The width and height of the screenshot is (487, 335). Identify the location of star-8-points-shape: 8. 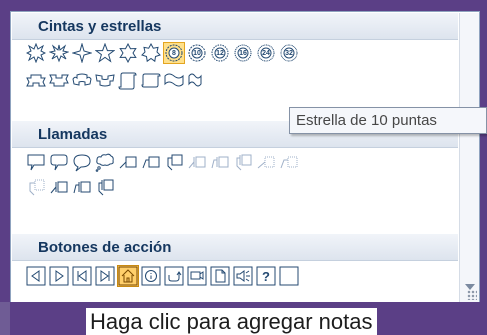
(174, 53).